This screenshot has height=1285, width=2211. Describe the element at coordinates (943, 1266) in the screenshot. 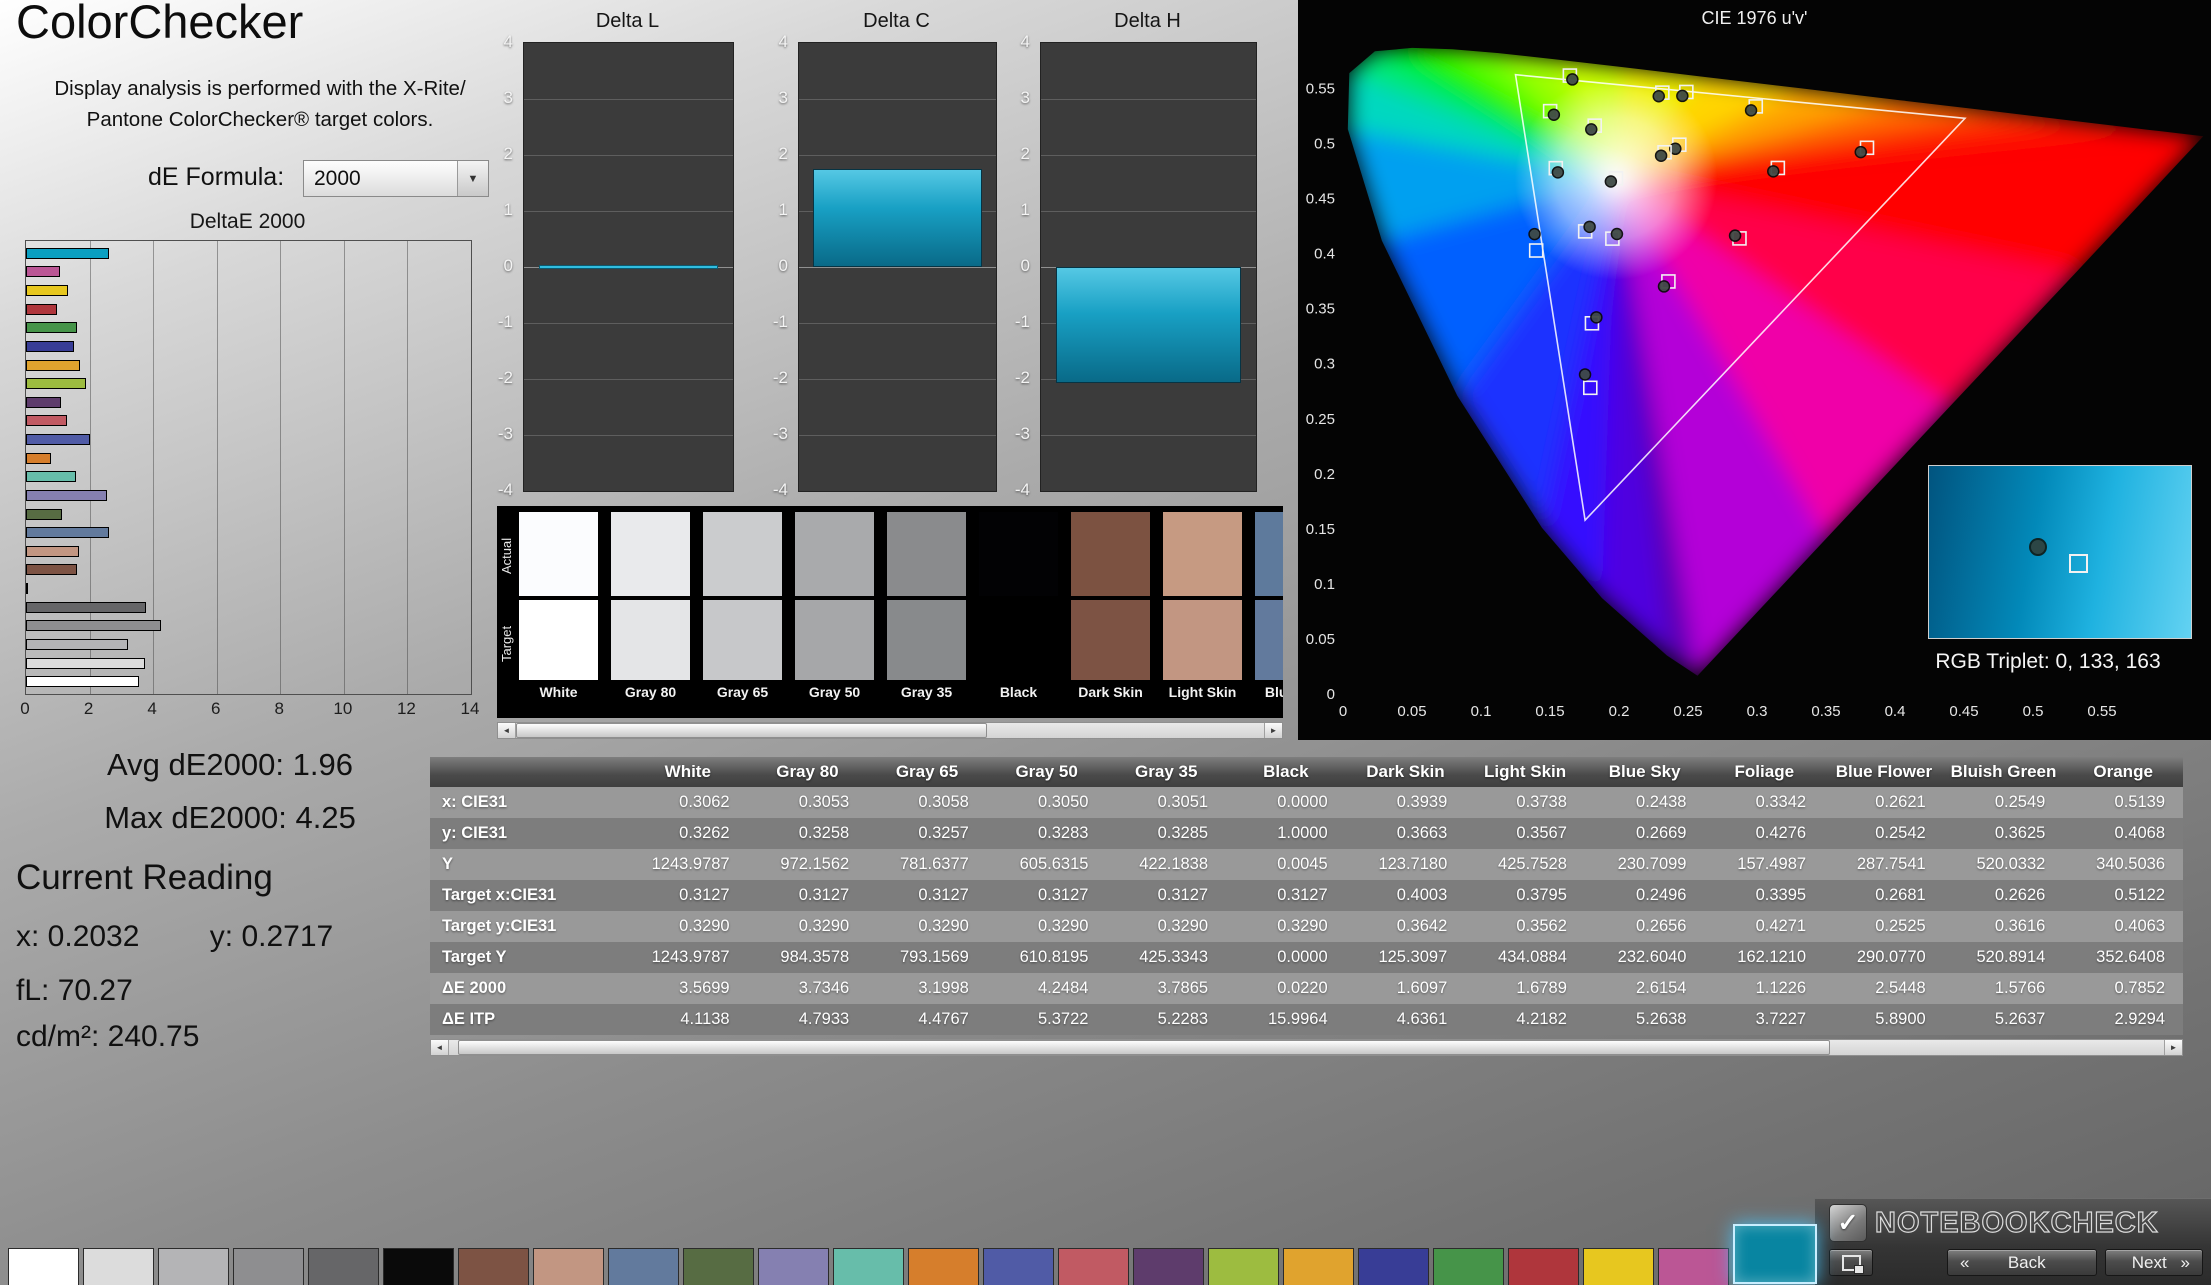

I see `patch-orange: Orange` at that location.